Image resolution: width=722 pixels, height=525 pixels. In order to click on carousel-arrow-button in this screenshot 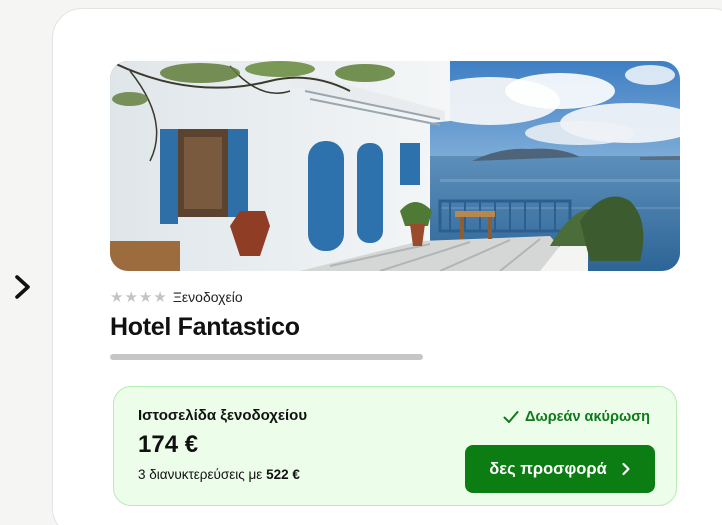, I will do `click(23, 287)`.